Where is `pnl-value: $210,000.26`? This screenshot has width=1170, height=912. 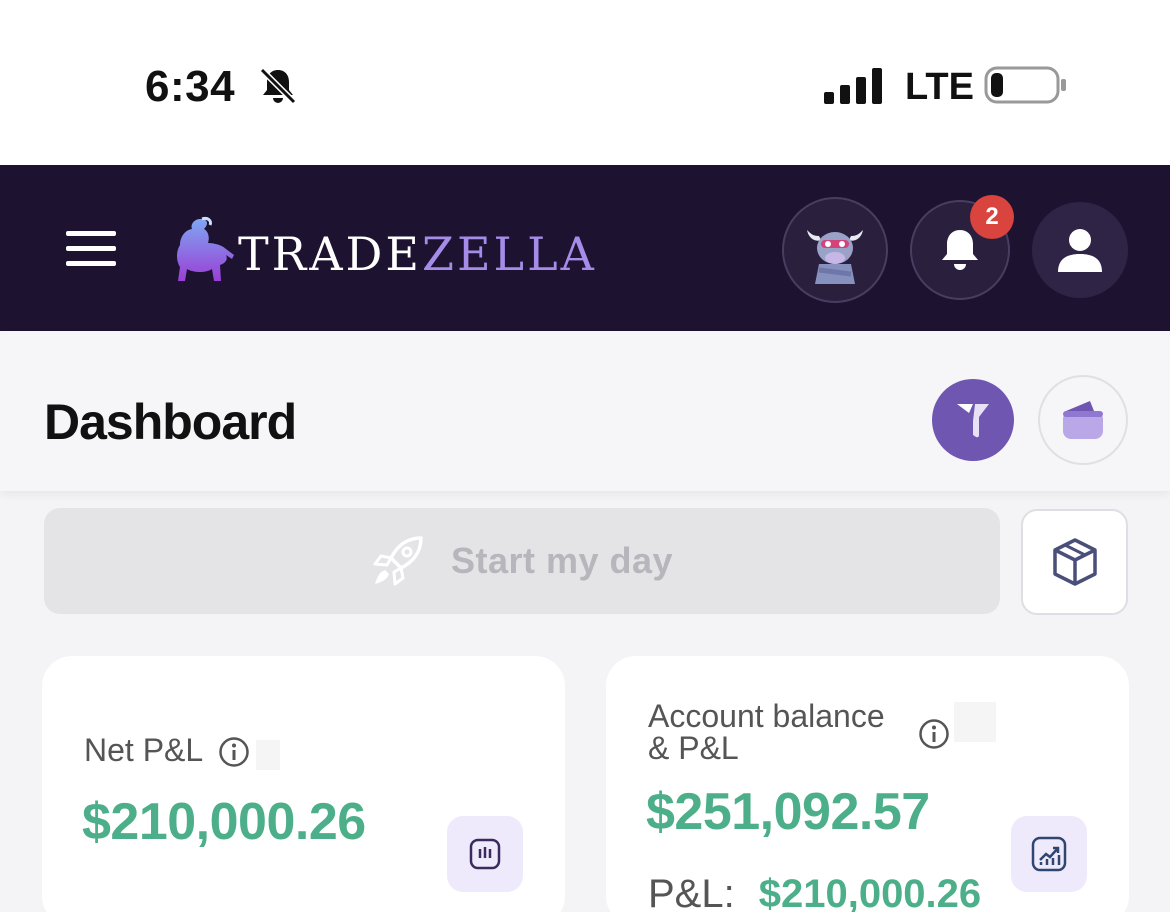
pnl-value: $210,000.26 is located at coordinates (870, 892).